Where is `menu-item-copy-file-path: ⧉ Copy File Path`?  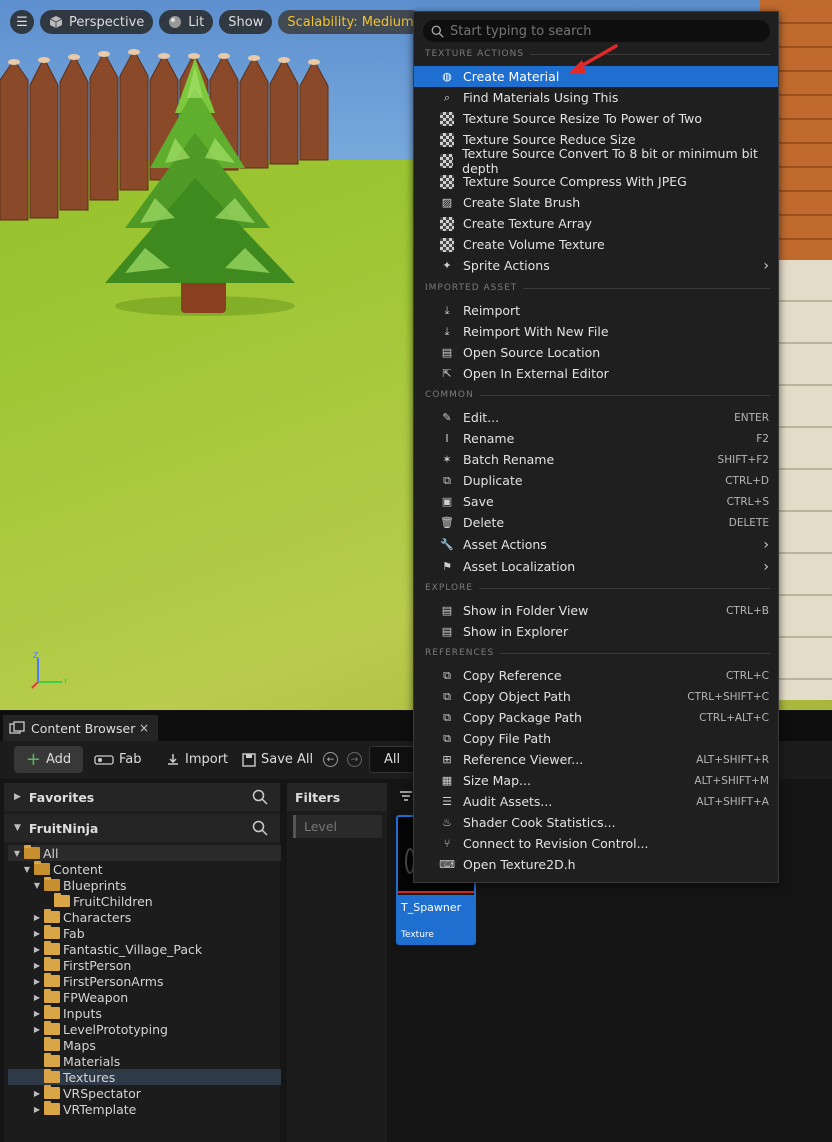
menu-item-copy-file-path: ⧉ Copy File Path is located at coordinates (596, 738).